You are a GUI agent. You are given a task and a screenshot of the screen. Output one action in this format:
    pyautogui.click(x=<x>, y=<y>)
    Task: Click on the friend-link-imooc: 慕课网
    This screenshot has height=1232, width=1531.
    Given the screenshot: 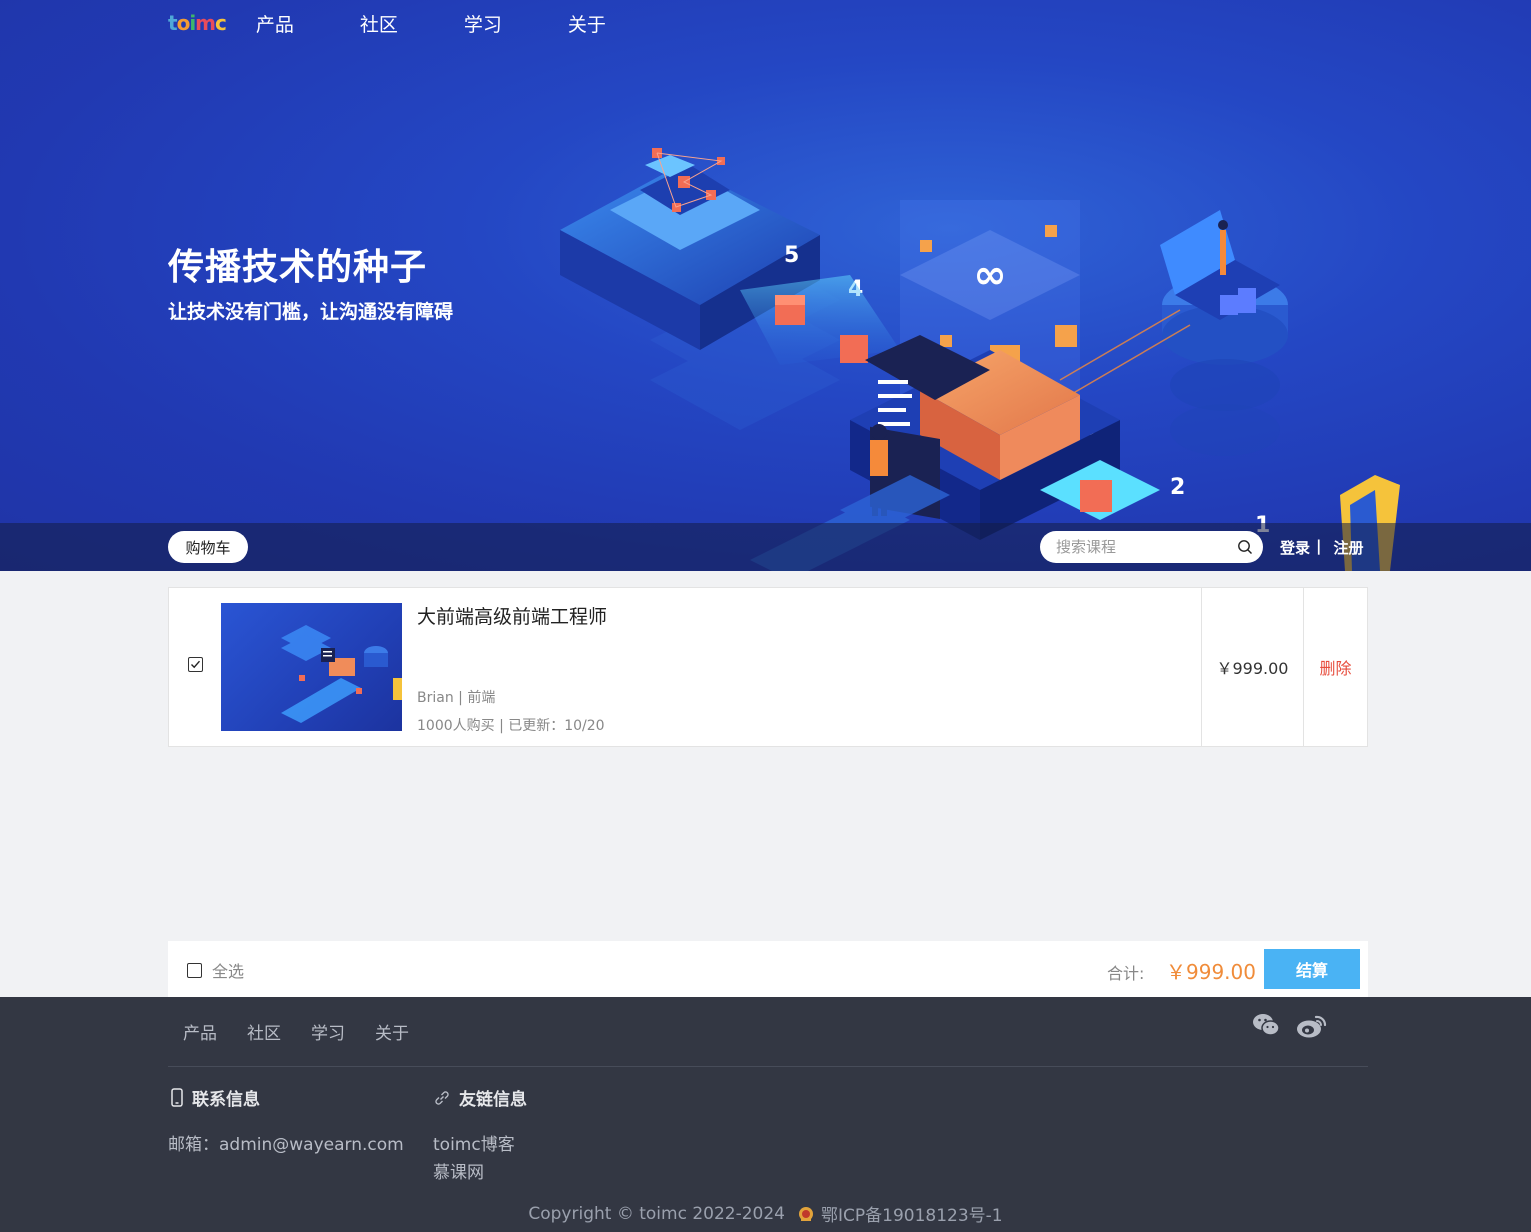 What is the action you would take?
    pyautogui.click(x=458, y=1170)
    